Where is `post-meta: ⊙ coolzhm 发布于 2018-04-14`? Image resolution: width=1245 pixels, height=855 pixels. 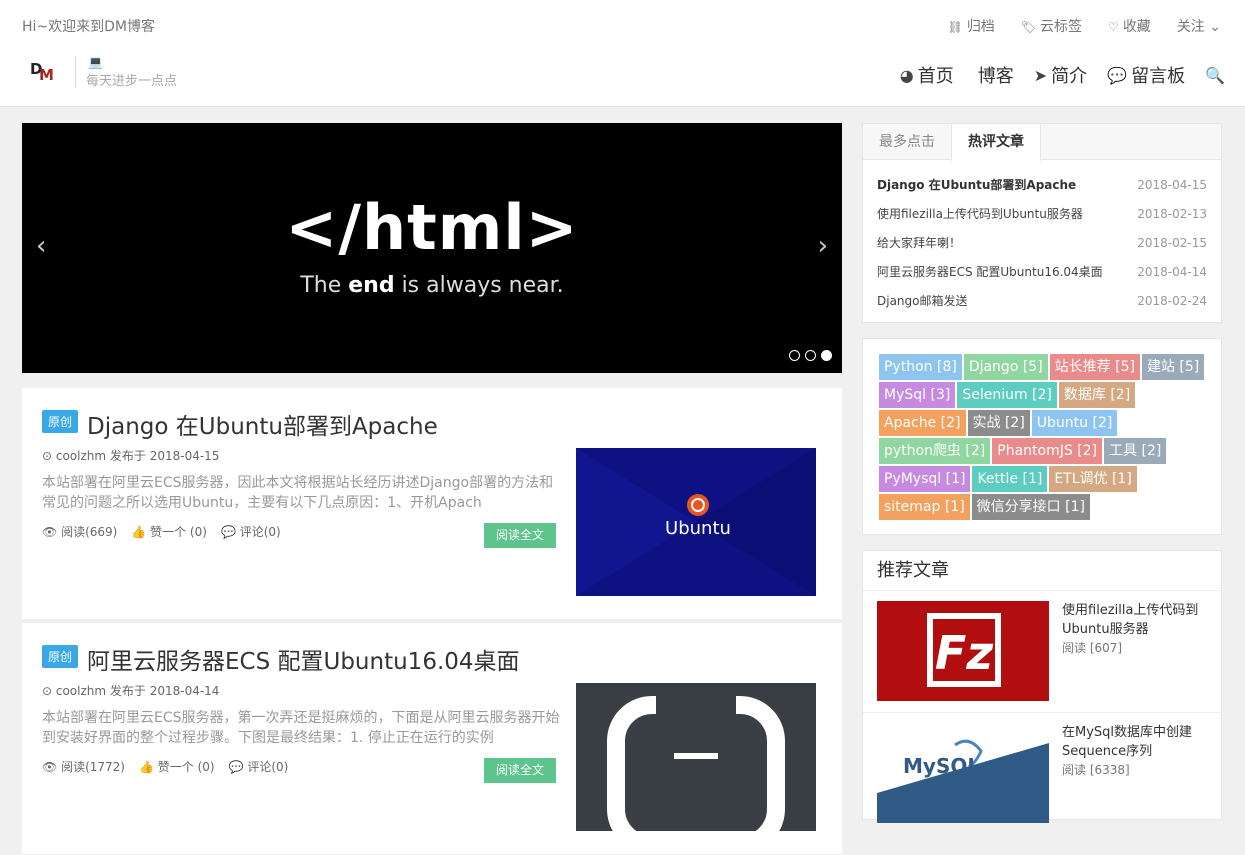 post-meta: ⊙ coolzhm 发布于 2018-04-14 is located at coordinates (131, 691).